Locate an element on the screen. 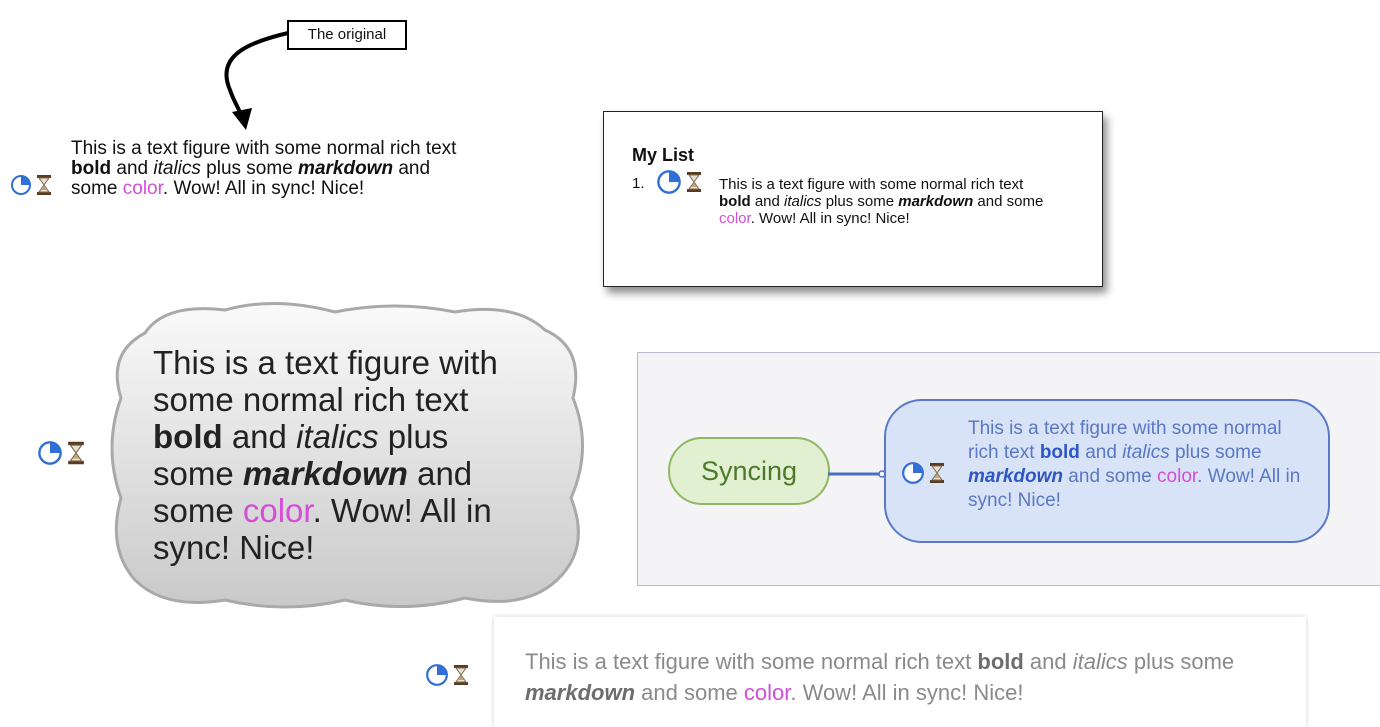 The width and height of the screenshot is (1380, 727). mindmap-connector is located at coordinates (857, 474).